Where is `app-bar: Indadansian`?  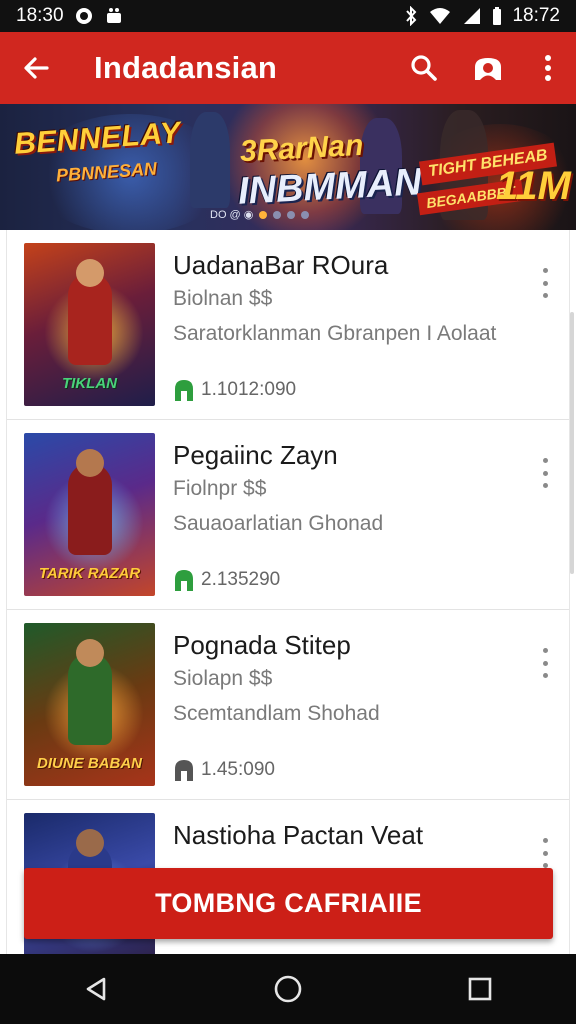 app-bar: Indadansian is located at coordinates (288, 68).